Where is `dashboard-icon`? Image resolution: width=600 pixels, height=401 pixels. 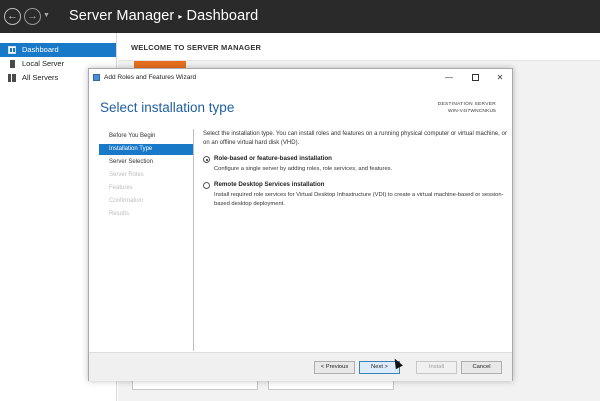 dashboard-icon is located at coordinates (12, 50).